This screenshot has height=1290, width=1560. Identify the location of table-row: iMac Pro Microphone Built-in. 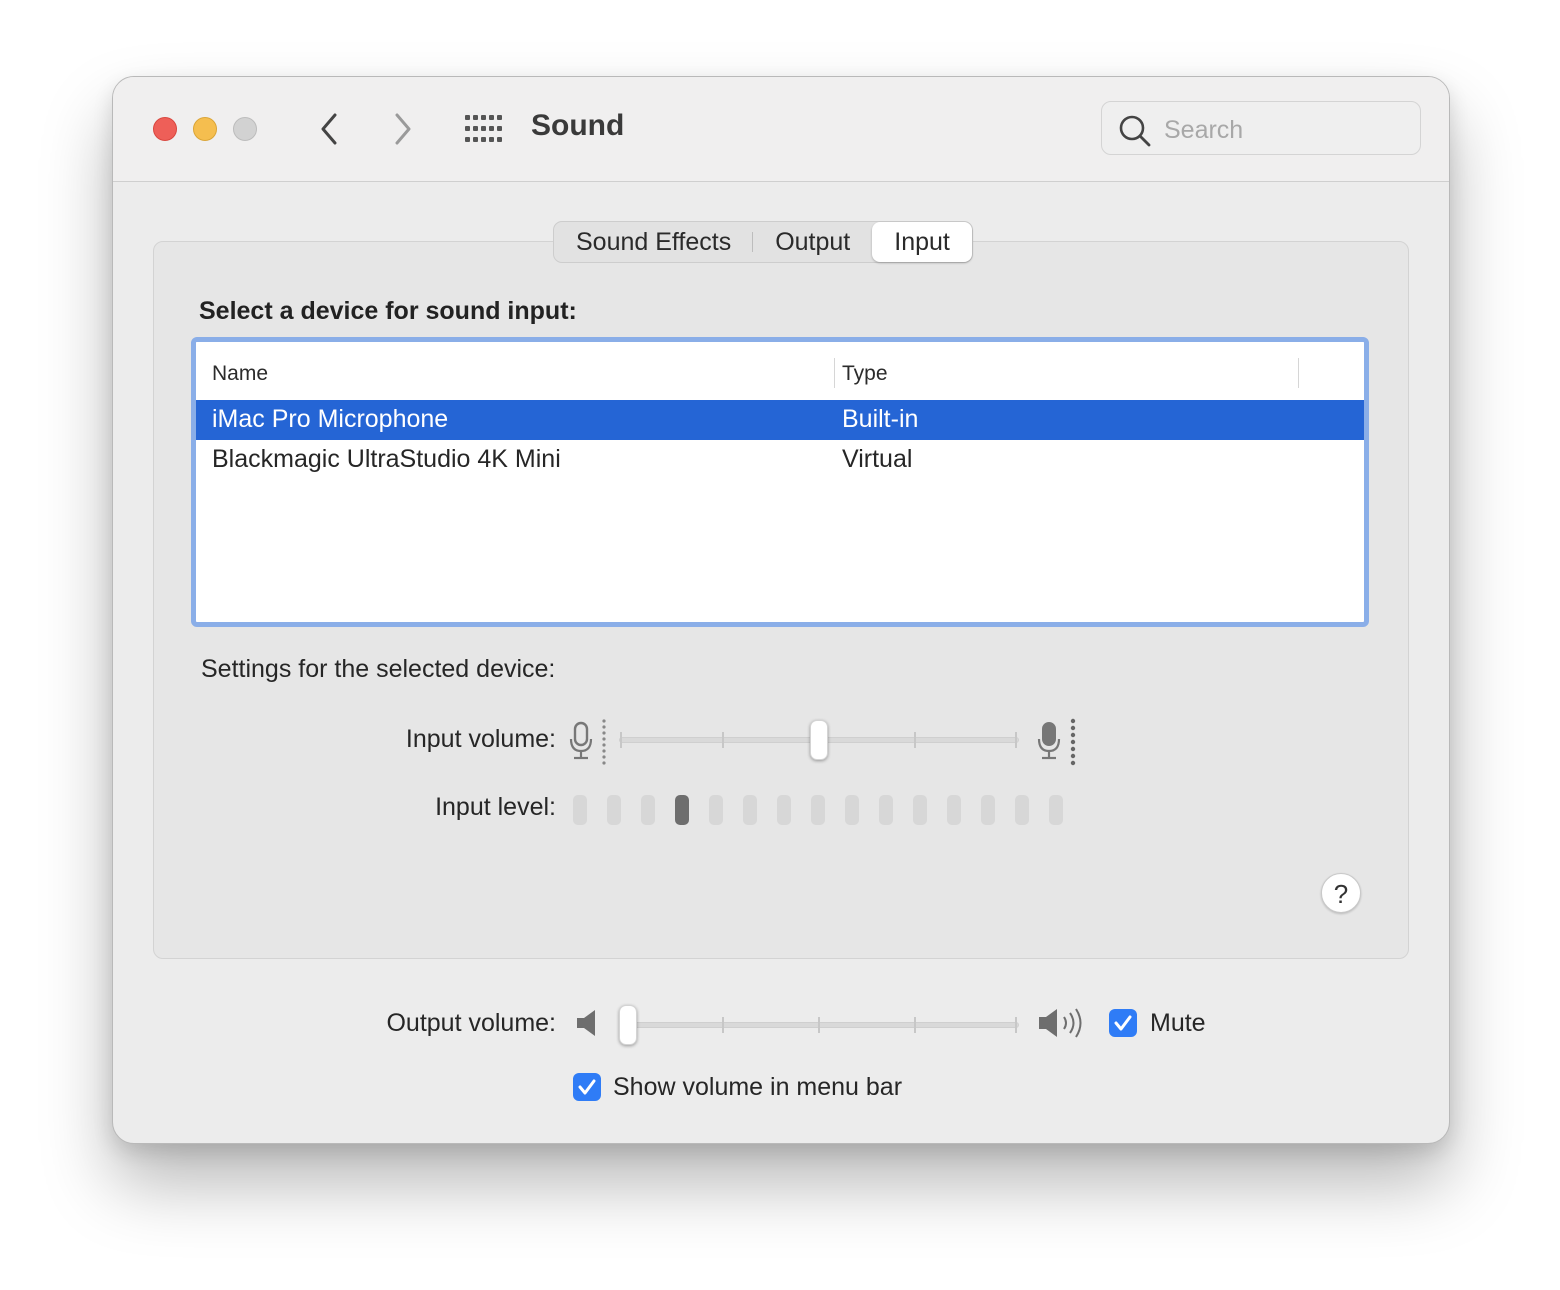
(780, 420).